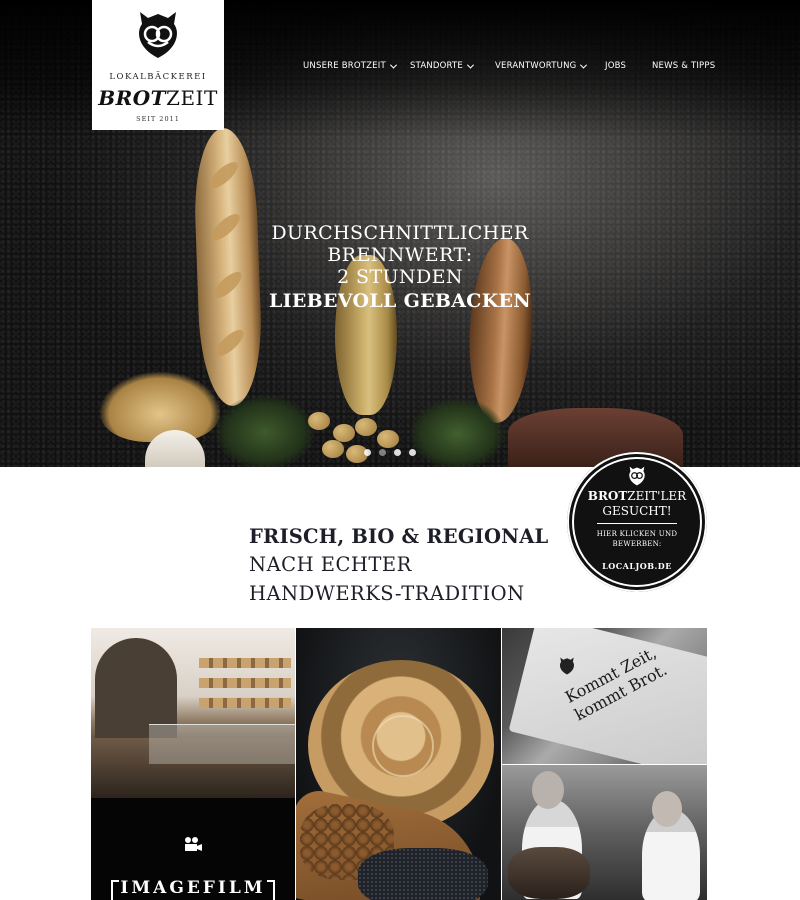  I want to click on nav-item-standorte: STANDORTE, so click(442, 66).